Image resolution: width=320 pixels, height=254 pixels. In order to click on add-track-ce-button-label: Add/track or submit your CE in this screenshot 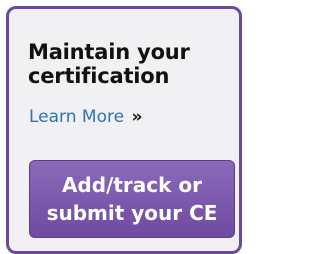, I will do `click(132, 199)`.